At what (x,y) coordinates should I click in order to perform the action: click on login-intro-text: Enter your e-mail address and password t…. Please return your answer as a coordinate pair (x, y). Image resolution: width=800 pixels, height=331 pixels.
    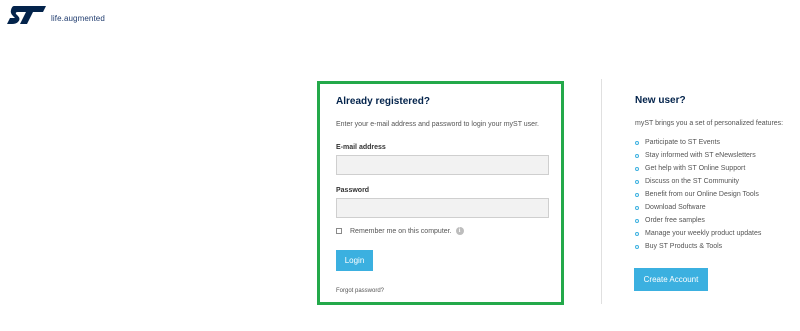
    Looking at the image, I should click on (437, 124).